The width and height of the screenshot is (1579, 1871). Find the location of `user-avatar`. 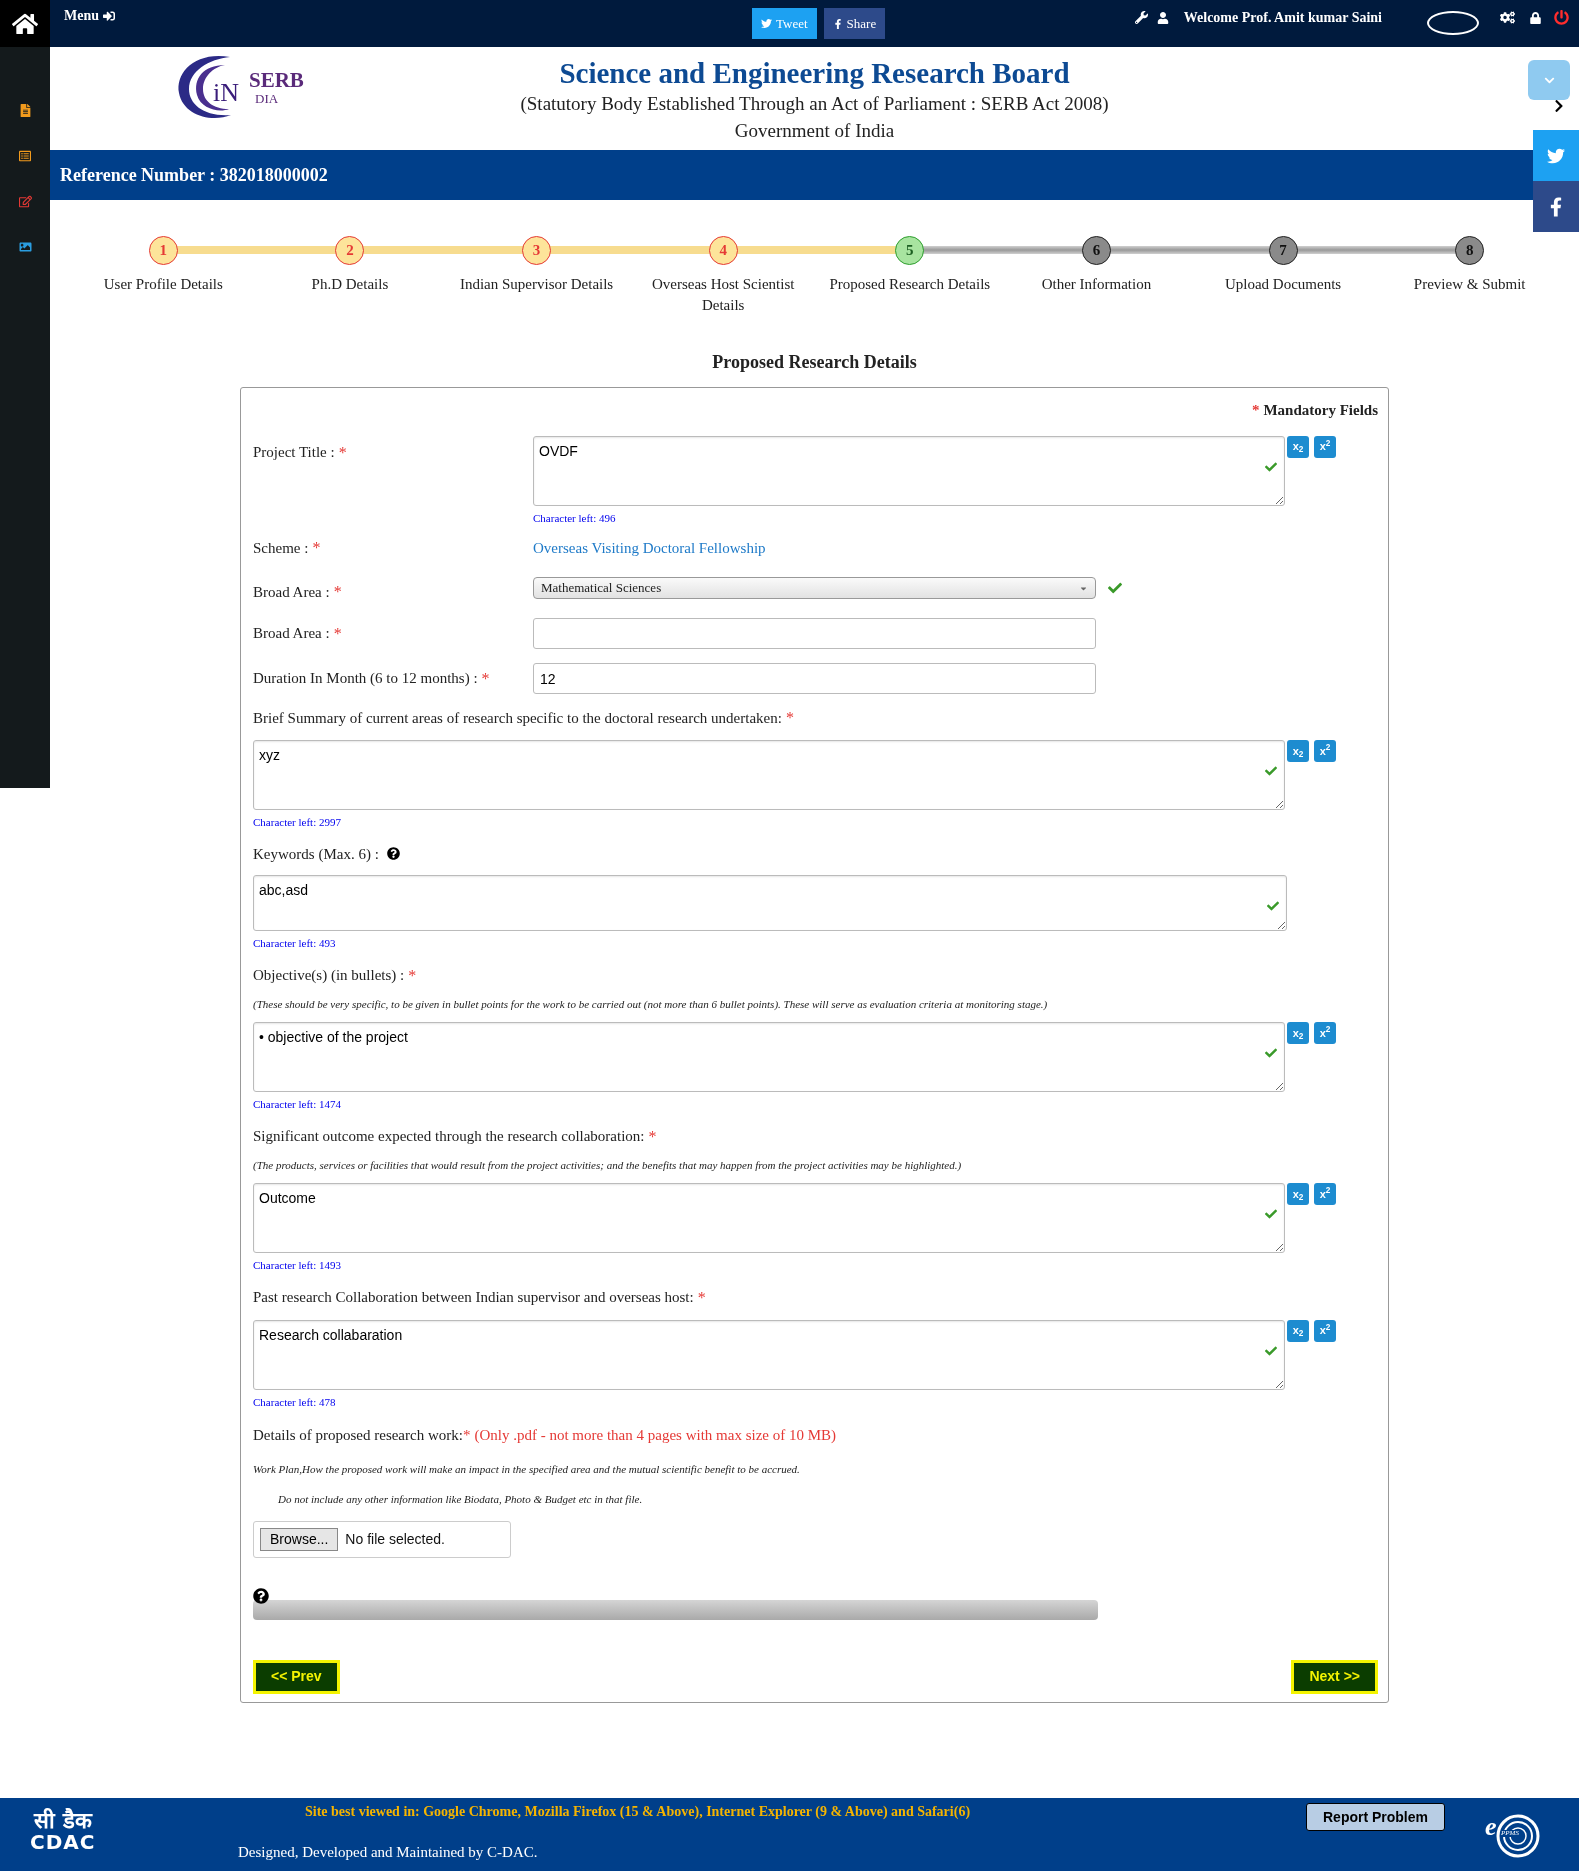

user-avatar is located at coordinates (1453, 22).